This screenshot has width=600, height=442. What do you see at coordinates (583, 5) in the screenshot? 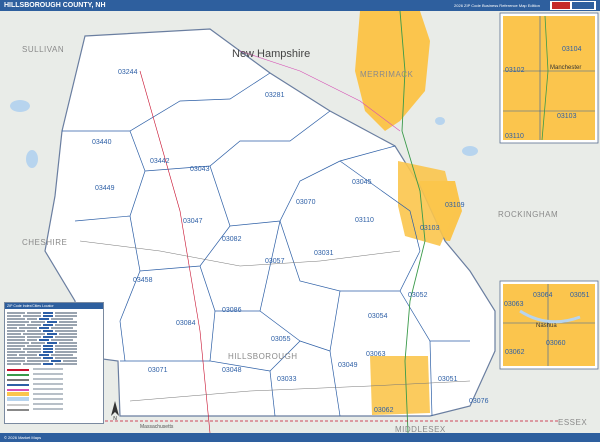
I see `logo-mark-blue` at bounding box center [583, 5].